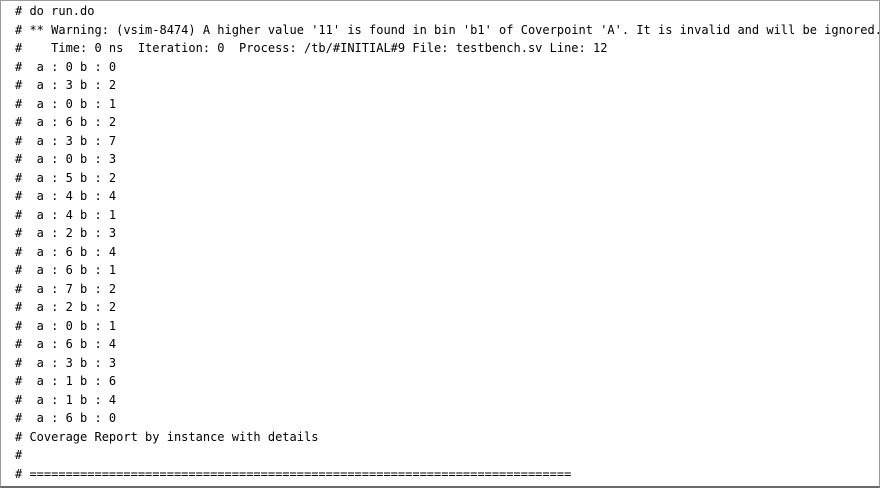 This screenshot has width=882, height=490. I want to click on transcript-line: # a : 3 b : 7, so click(66, 140).